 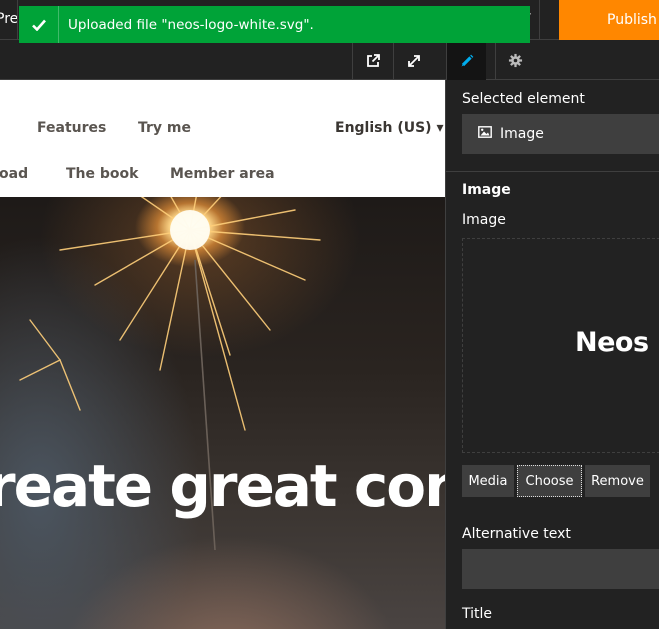 I want to click on selected-element-selector: Image, so click(x=560, y=134).